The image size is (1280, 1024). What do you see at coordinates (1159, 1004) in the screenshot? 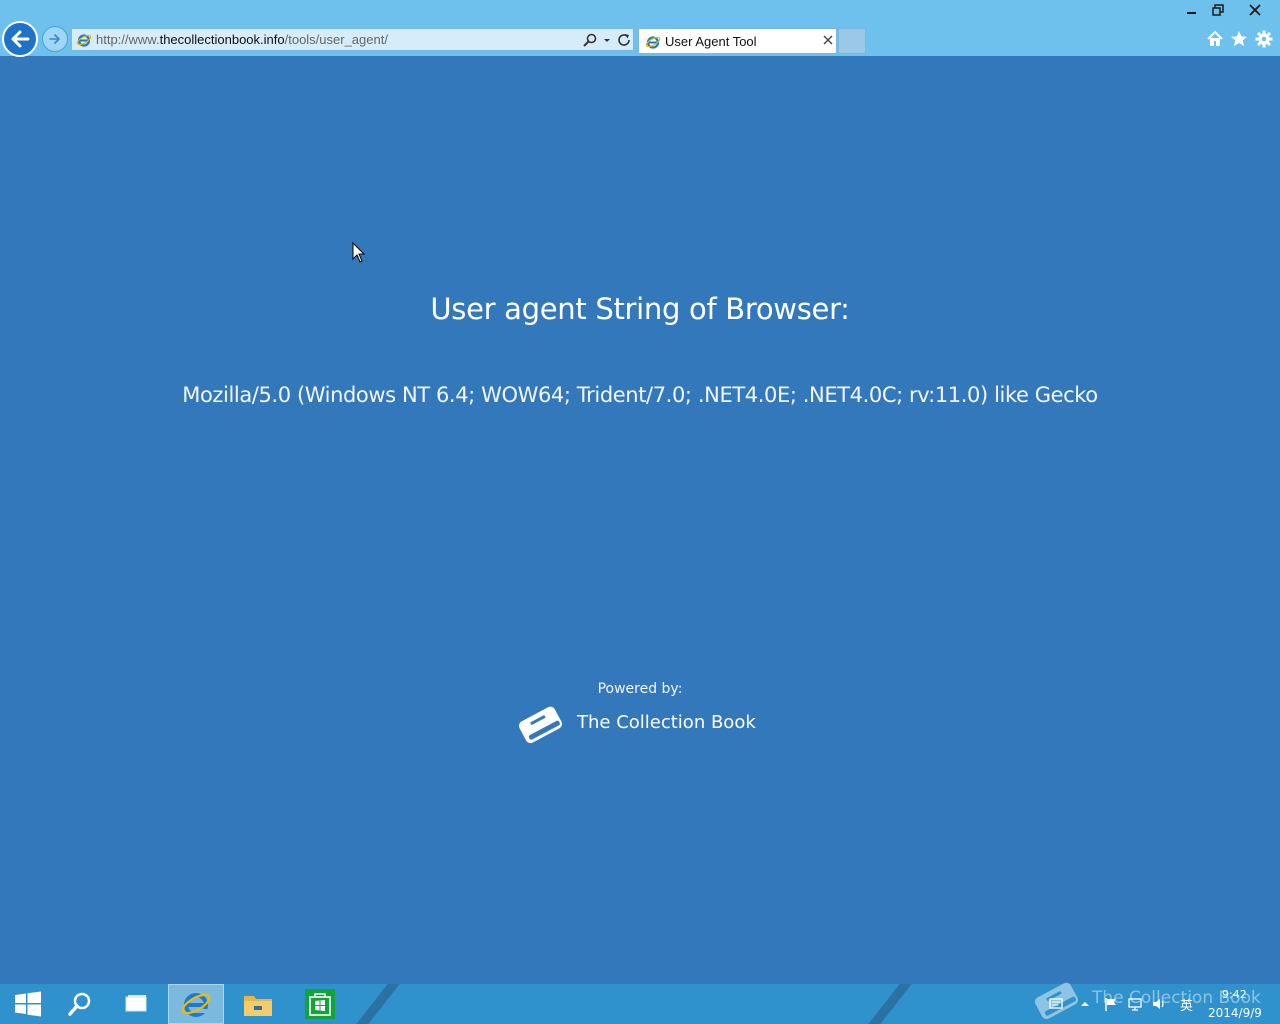
I see `volume-icon` at bounding box center [1159, 1004].